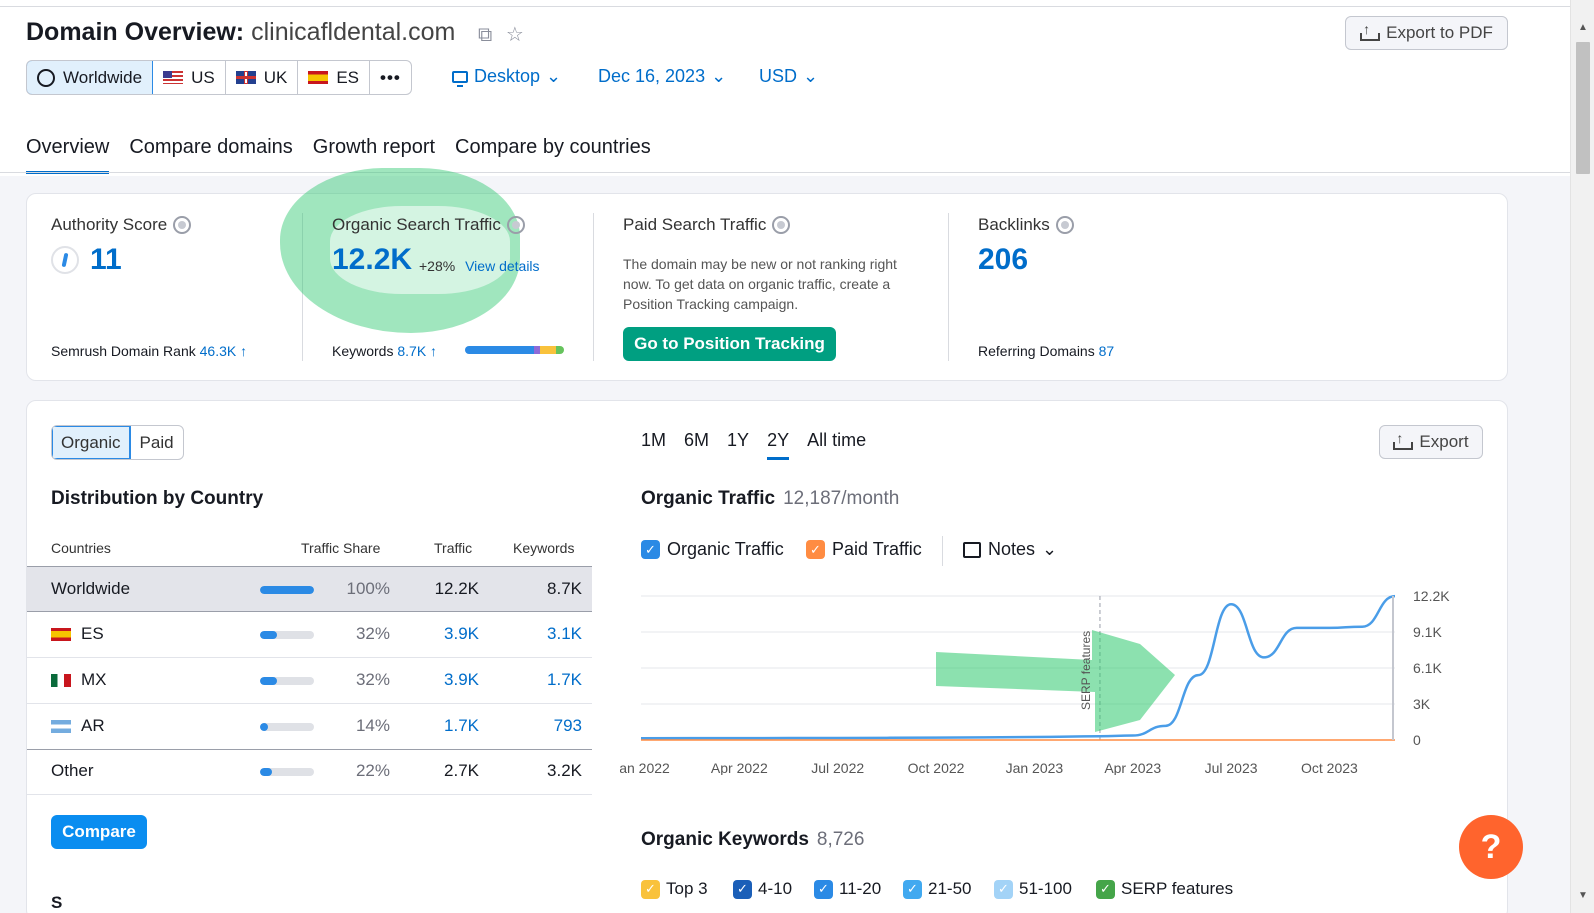  Describe the element at coordinates (1033, 889) in the screenshot. I see `kw-legend-item: ✓ 51-100` at that location.